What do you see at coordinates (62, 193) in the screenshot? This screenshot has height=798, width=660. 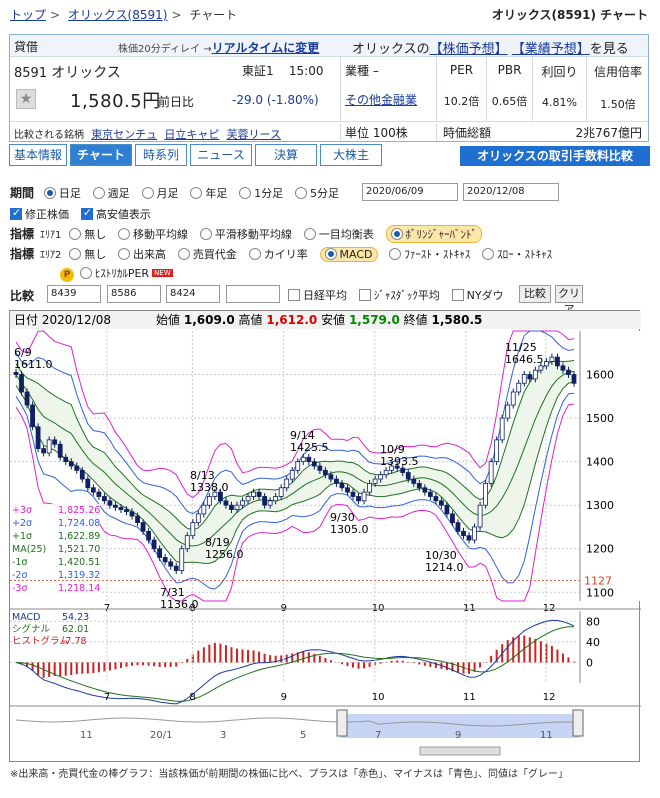 I see `period-daily: 日足` at bounding box center [62, 193].